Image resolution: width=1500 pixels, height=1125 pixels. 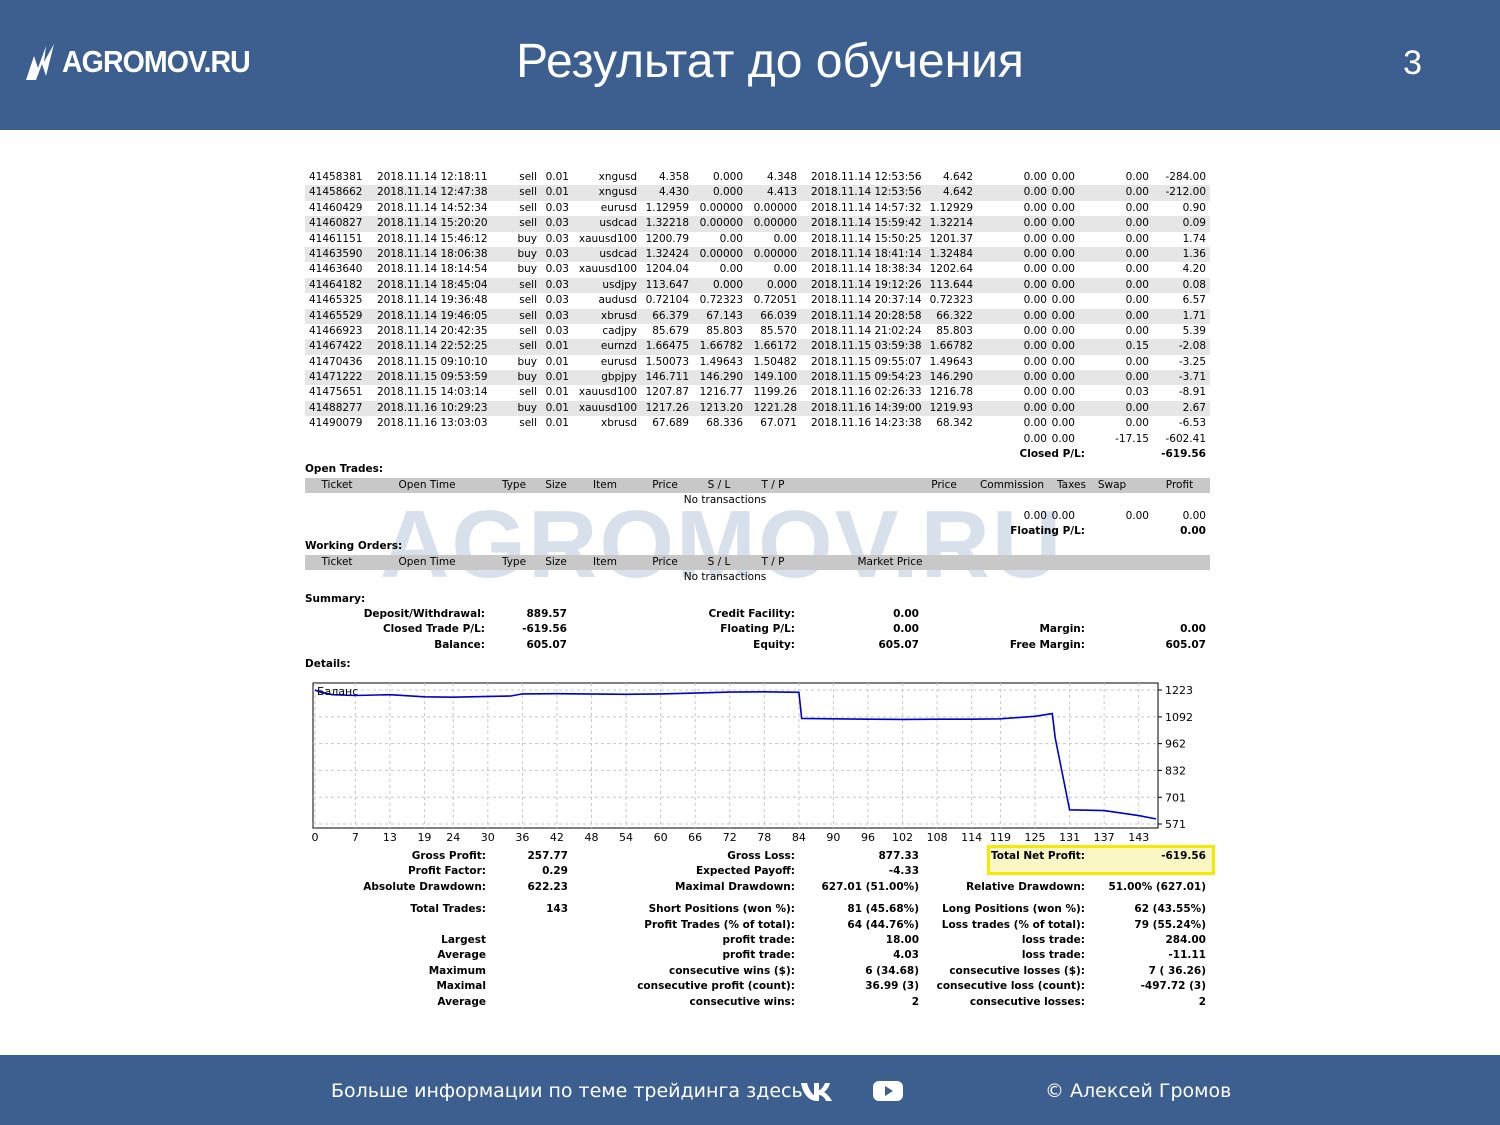 I want to click on table-cell: 66.039, so click(x=778, y=315).